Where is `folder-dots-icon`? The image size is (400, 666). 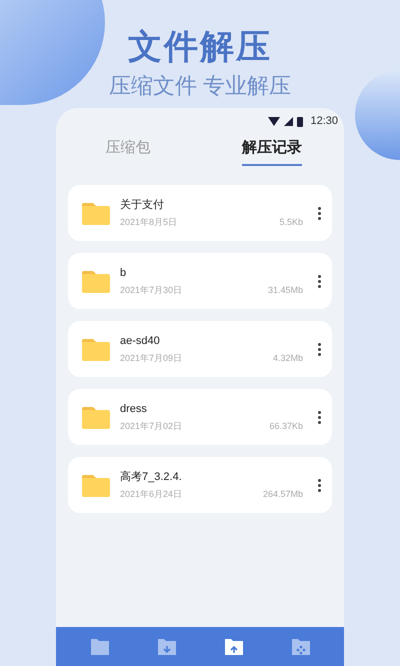
folder-dots-icon is located at coordinates (300, 647).